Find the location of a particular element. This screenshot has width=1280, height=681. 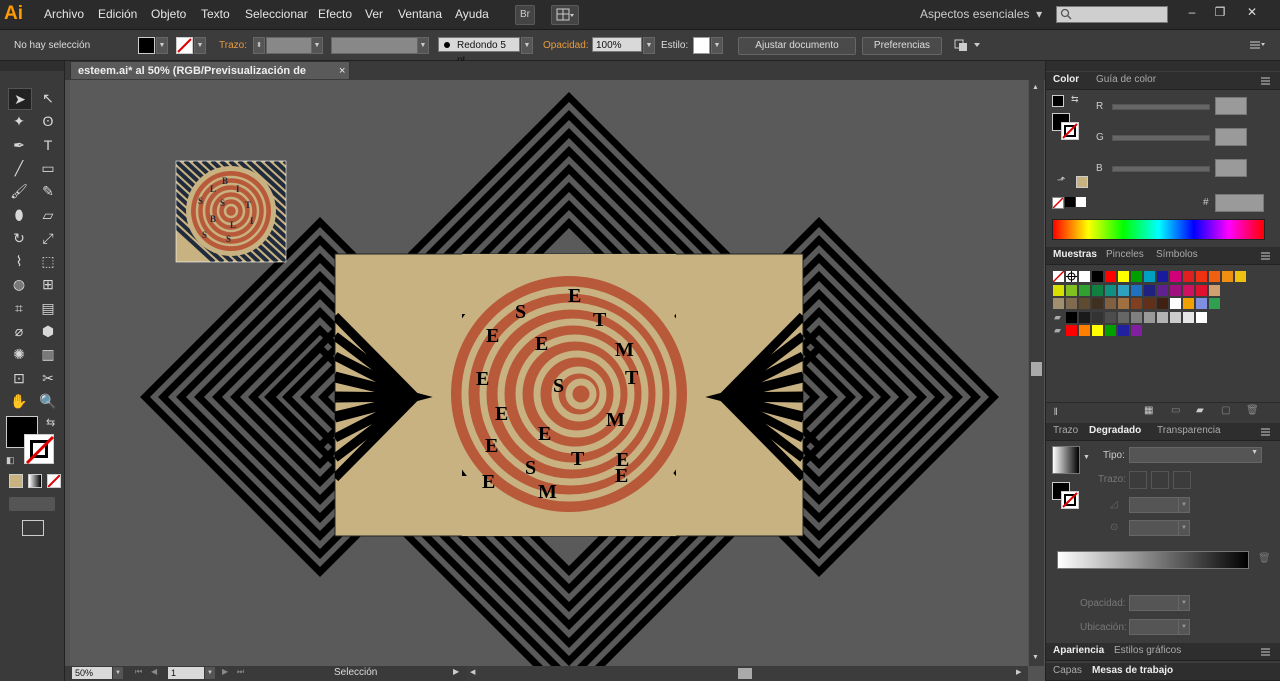

stroke-within-icon is located at coordinates (1138, 480).